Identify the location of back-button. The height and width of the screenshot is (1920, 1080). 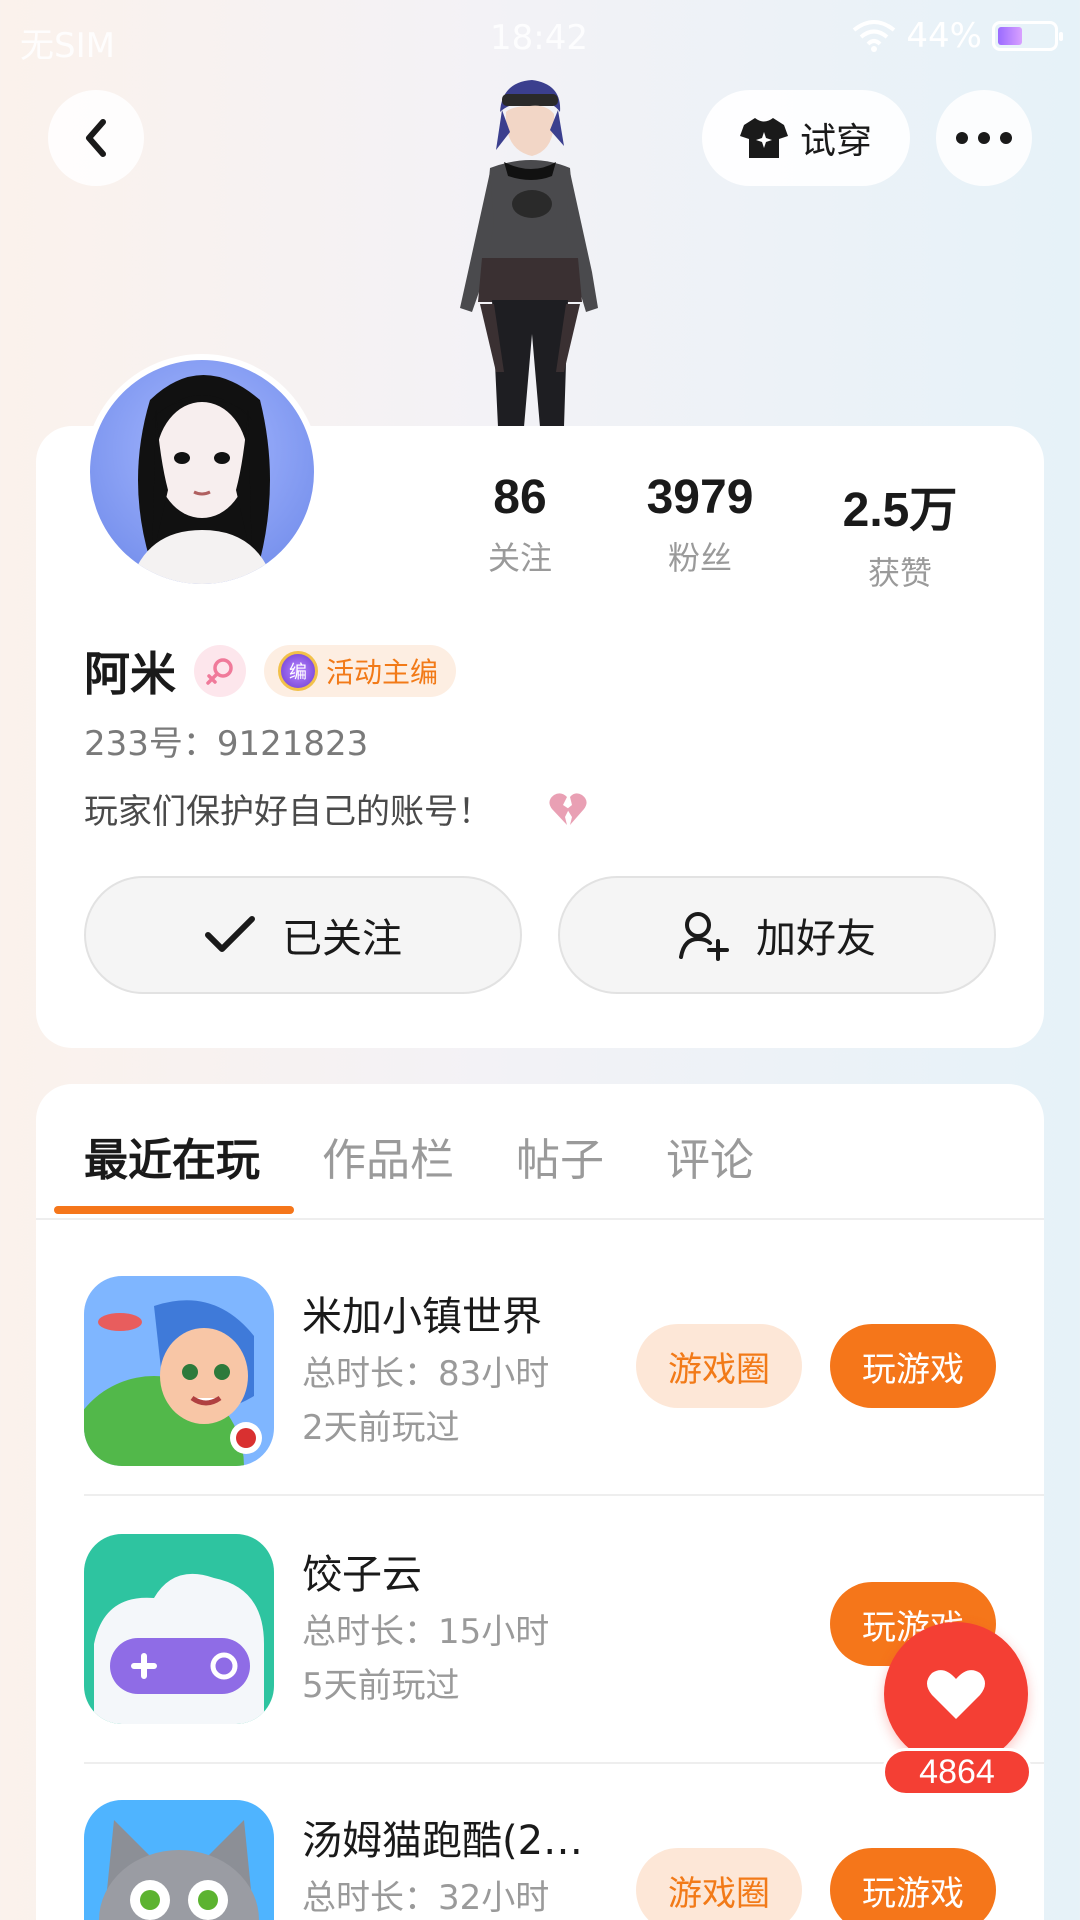
(96, 138).